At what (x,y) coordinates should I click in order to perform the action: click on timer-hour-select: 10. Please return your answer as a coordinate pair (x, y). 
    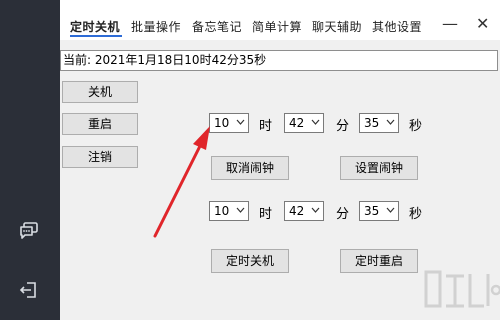
    Looking at the image, I should click on (229, 211).